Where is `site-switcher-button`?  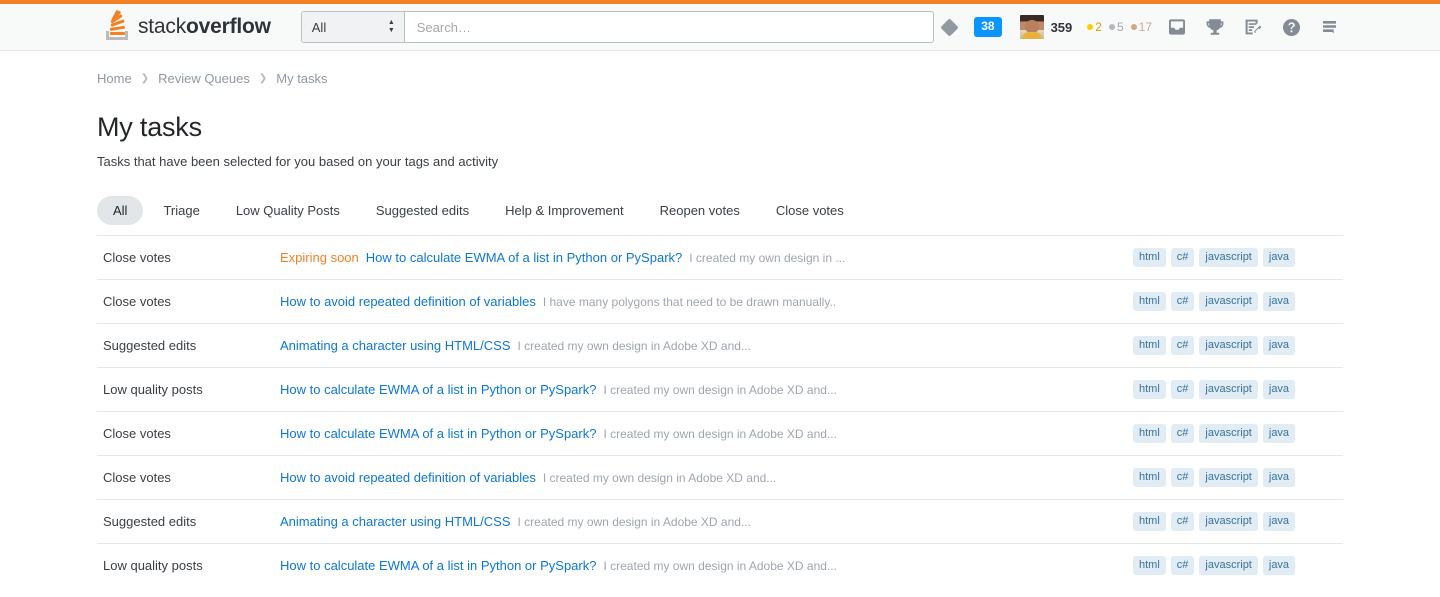
site-switcher-button is located at coordinates (1329, 27).